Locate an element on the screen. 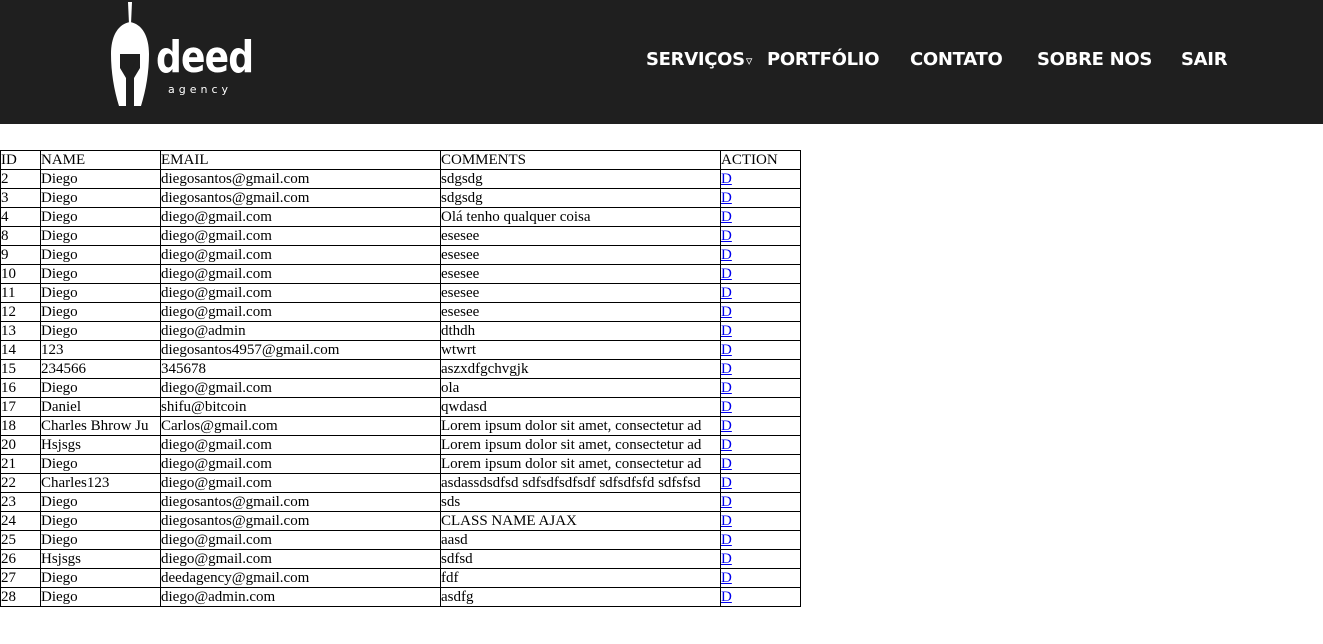 Image resolution: width=1323 pixels, height=644 pixels. nav-item-label: SERVIÇOS is located at coordinates (695, 59).